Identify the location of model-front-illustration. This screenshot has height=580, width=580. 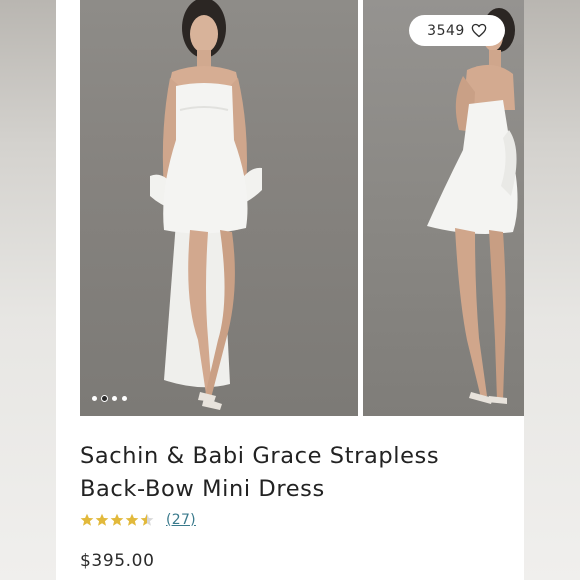
(206, 205).